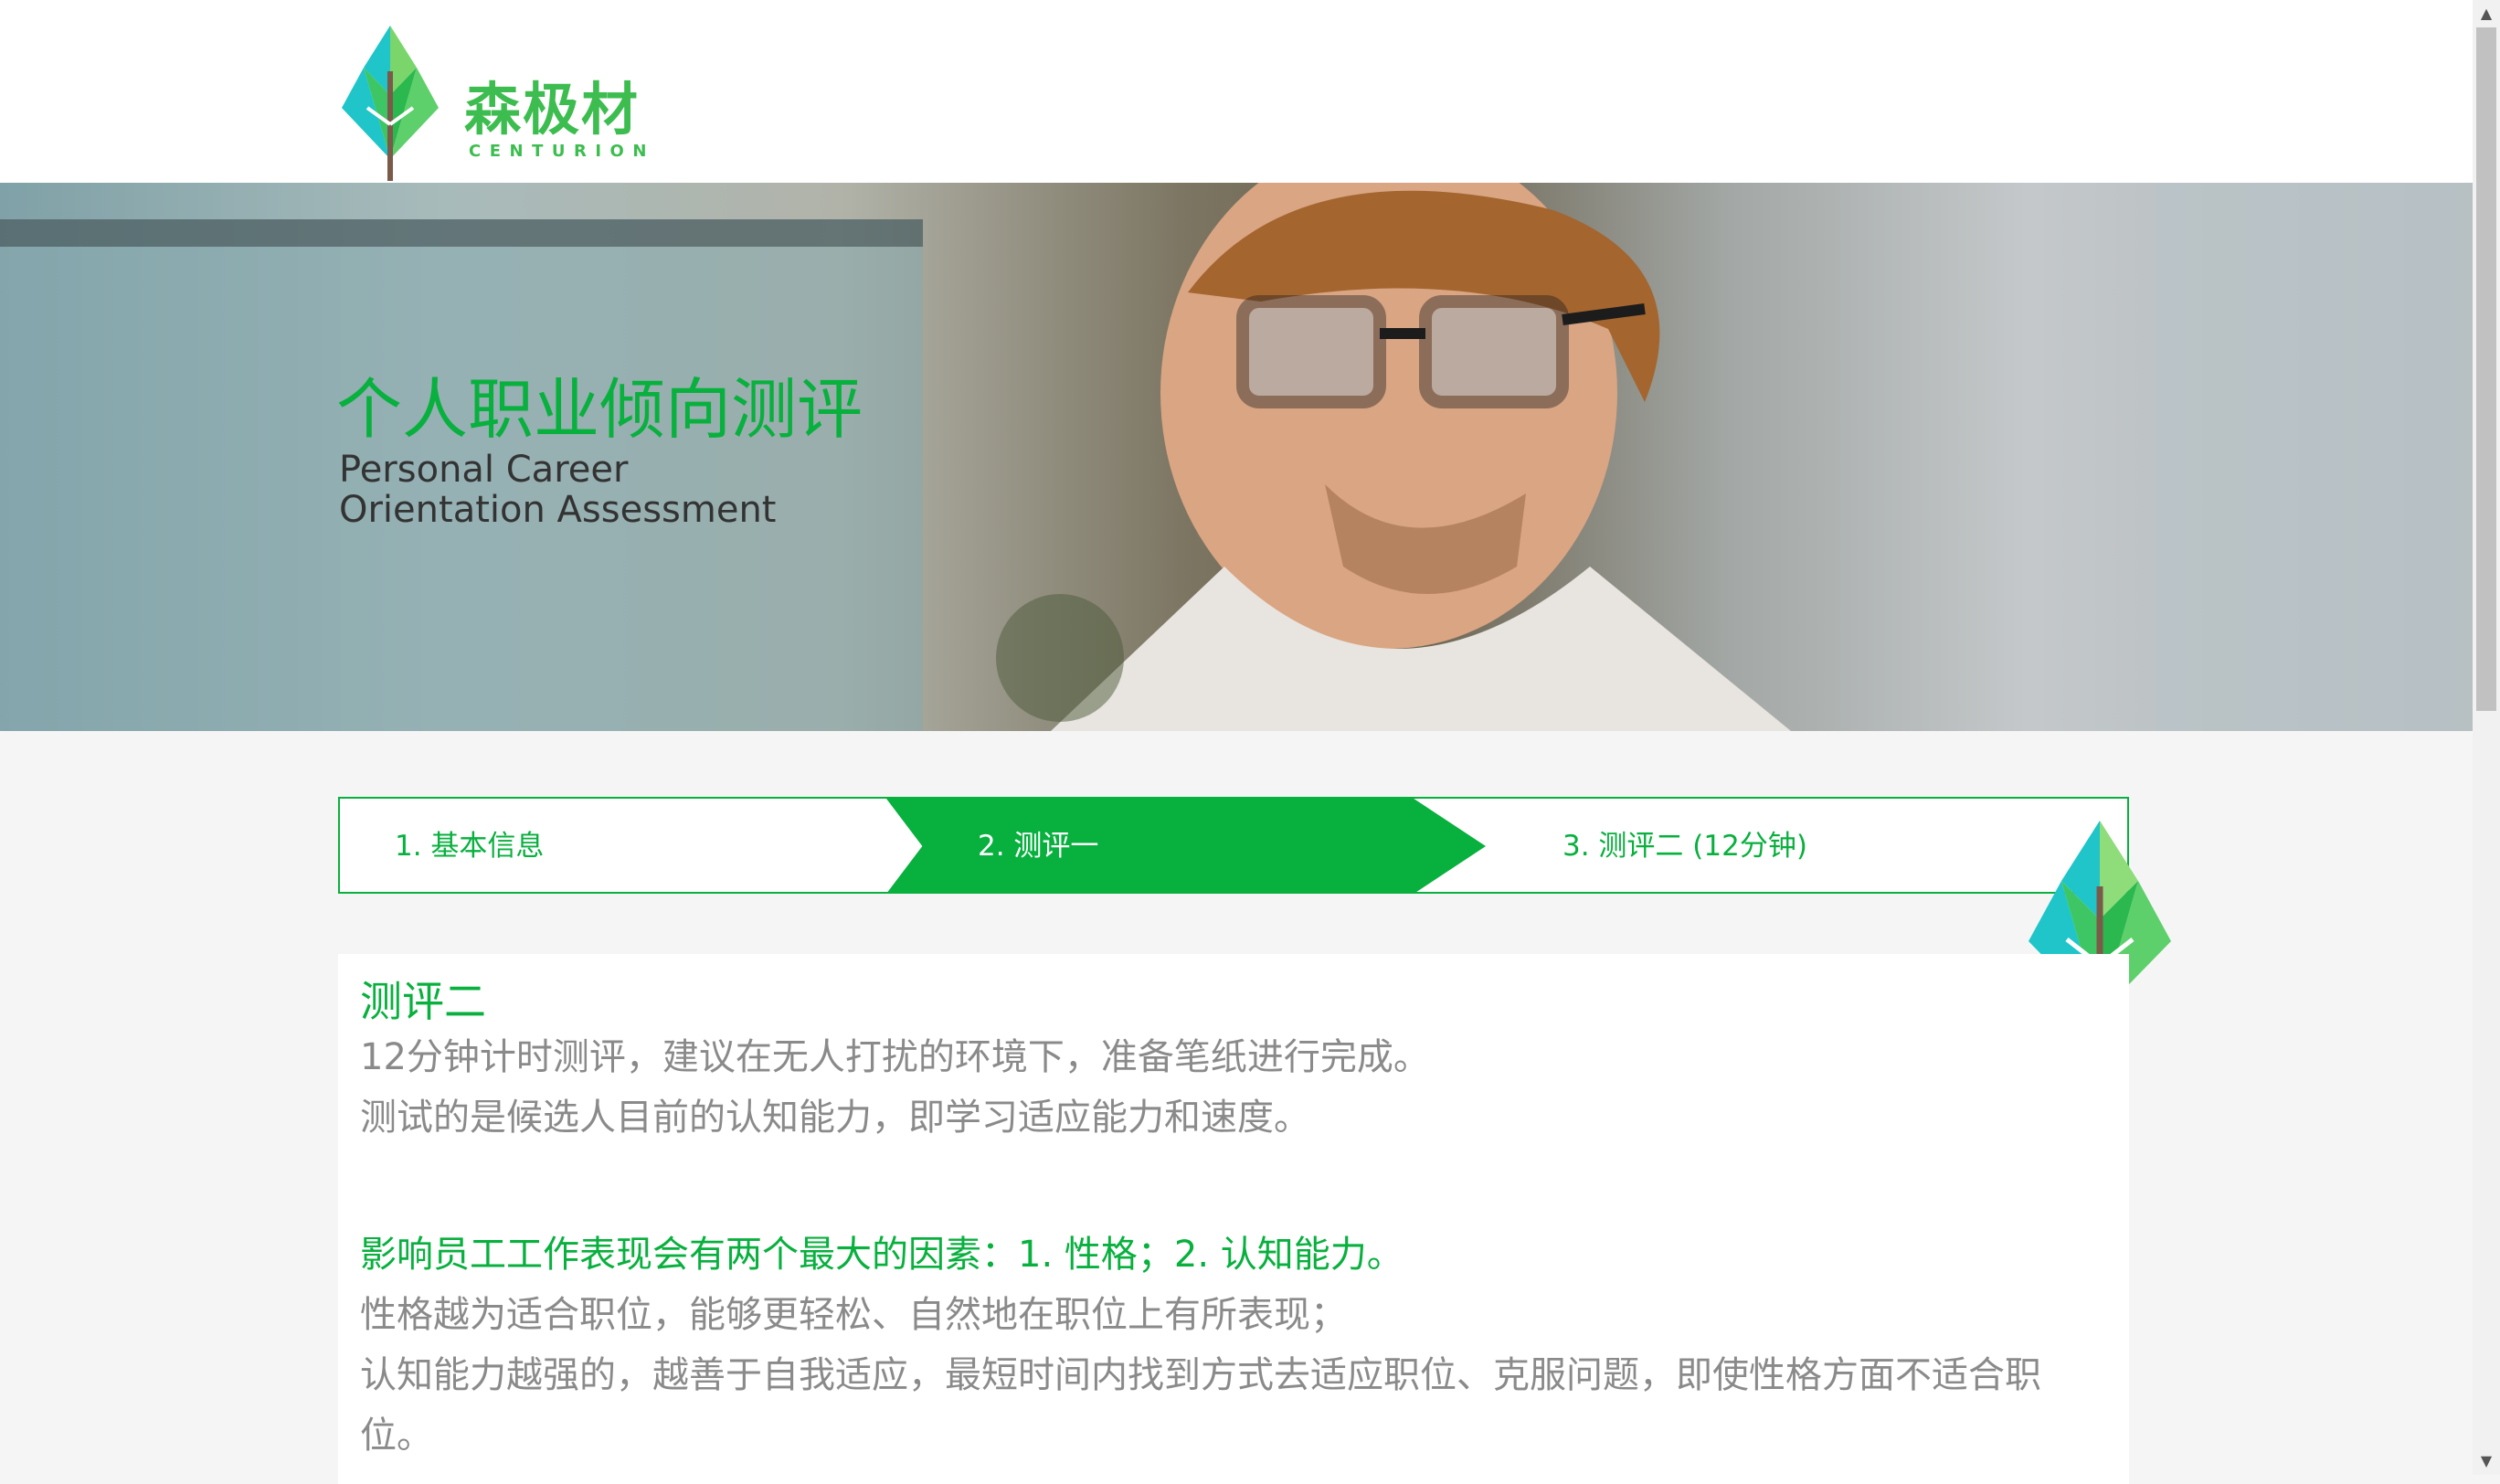 The image size is (2500, 1484). I want to click on page-subtitle-line-1: Personal Career, so click(484, 470).